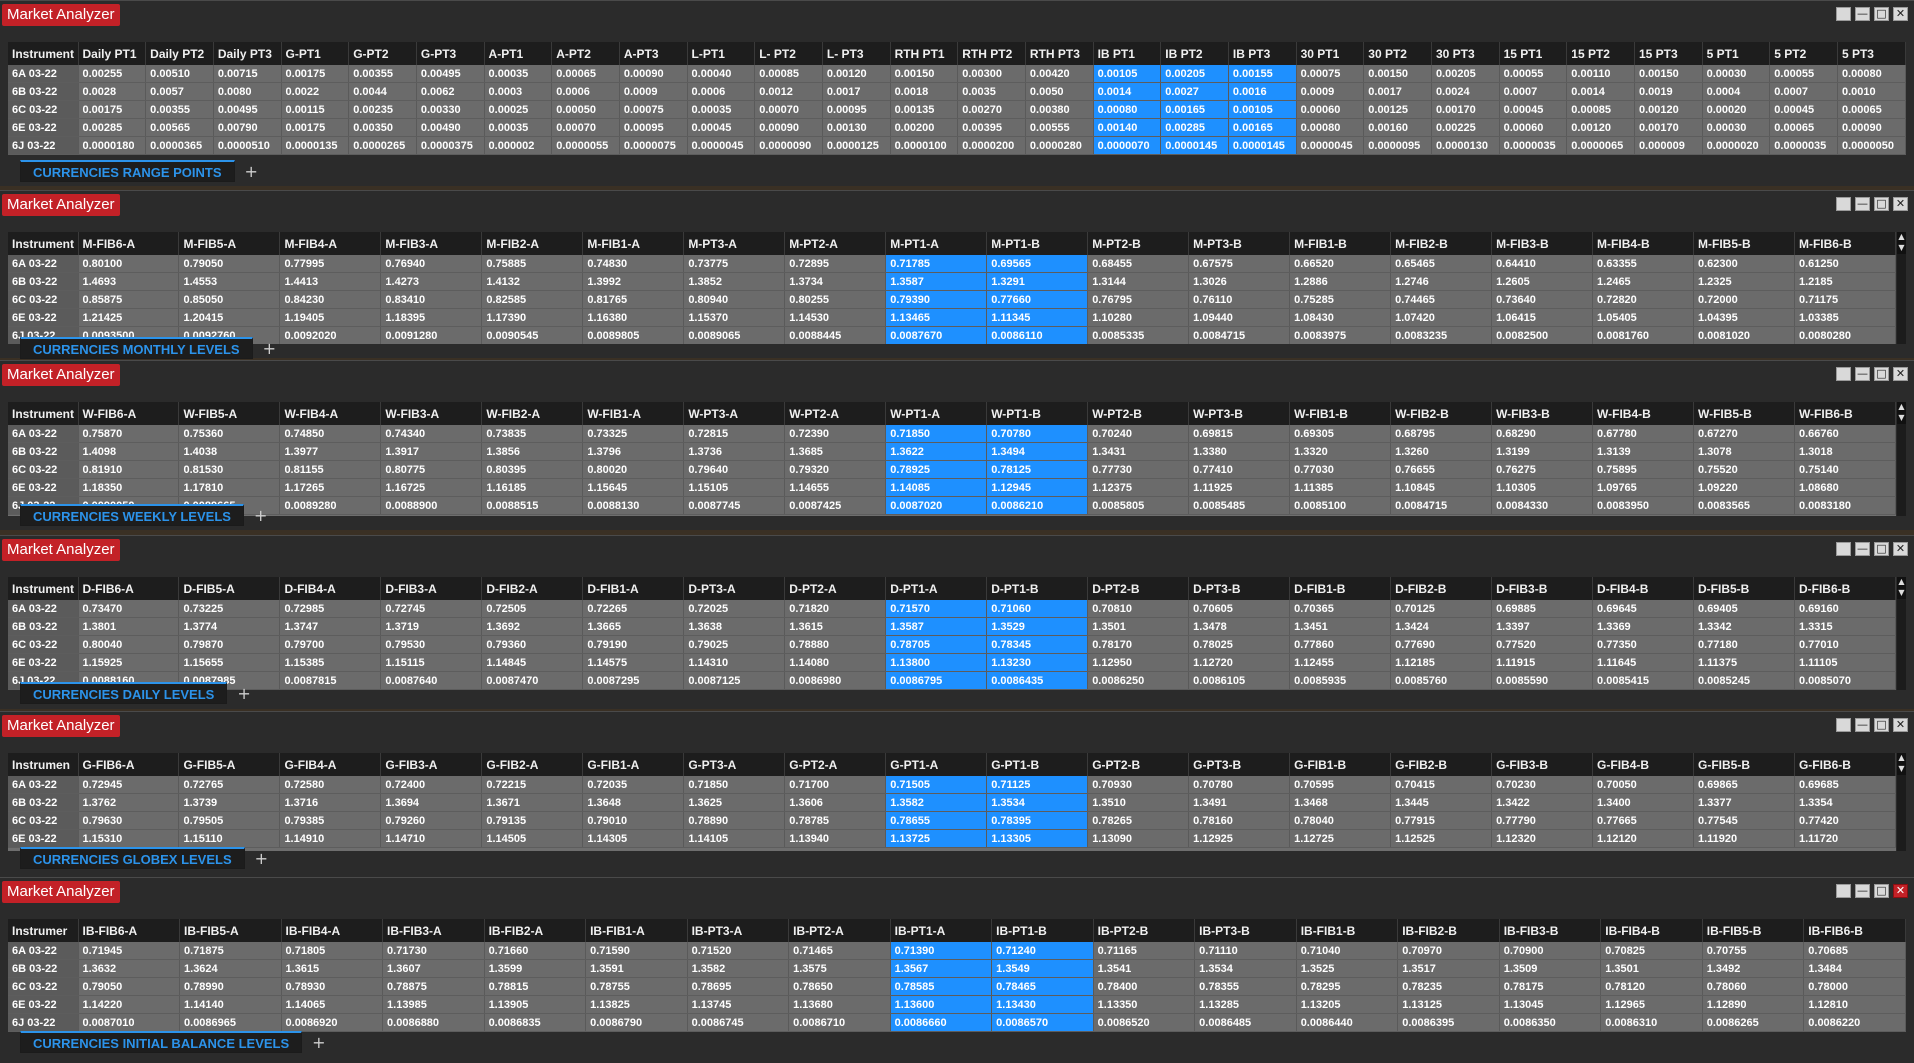  Describe the element at coordinates (734, 680) in the screenshot. I see `value-cell: 0.0087125` at that location.